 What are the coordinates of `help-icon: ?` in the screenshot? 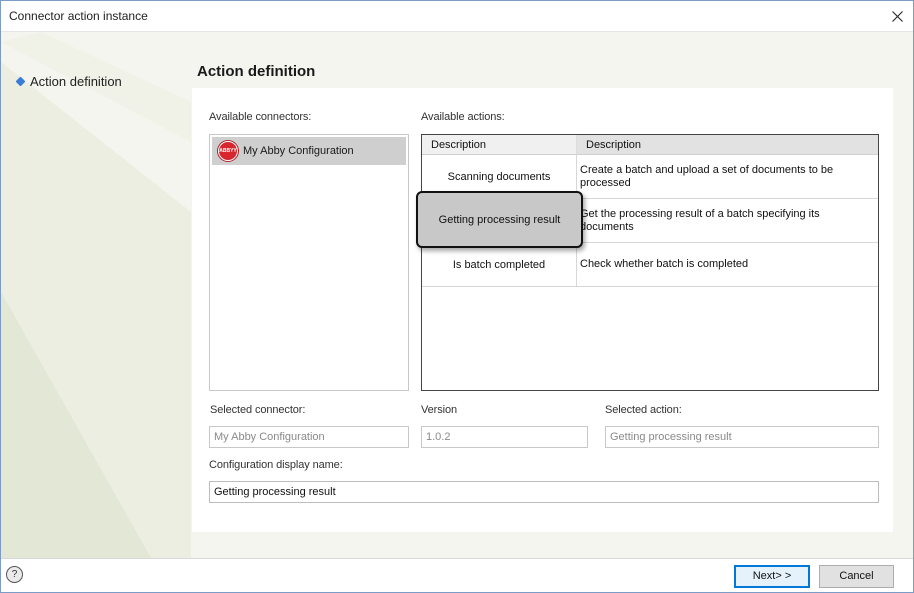 It's located at (14, 574).